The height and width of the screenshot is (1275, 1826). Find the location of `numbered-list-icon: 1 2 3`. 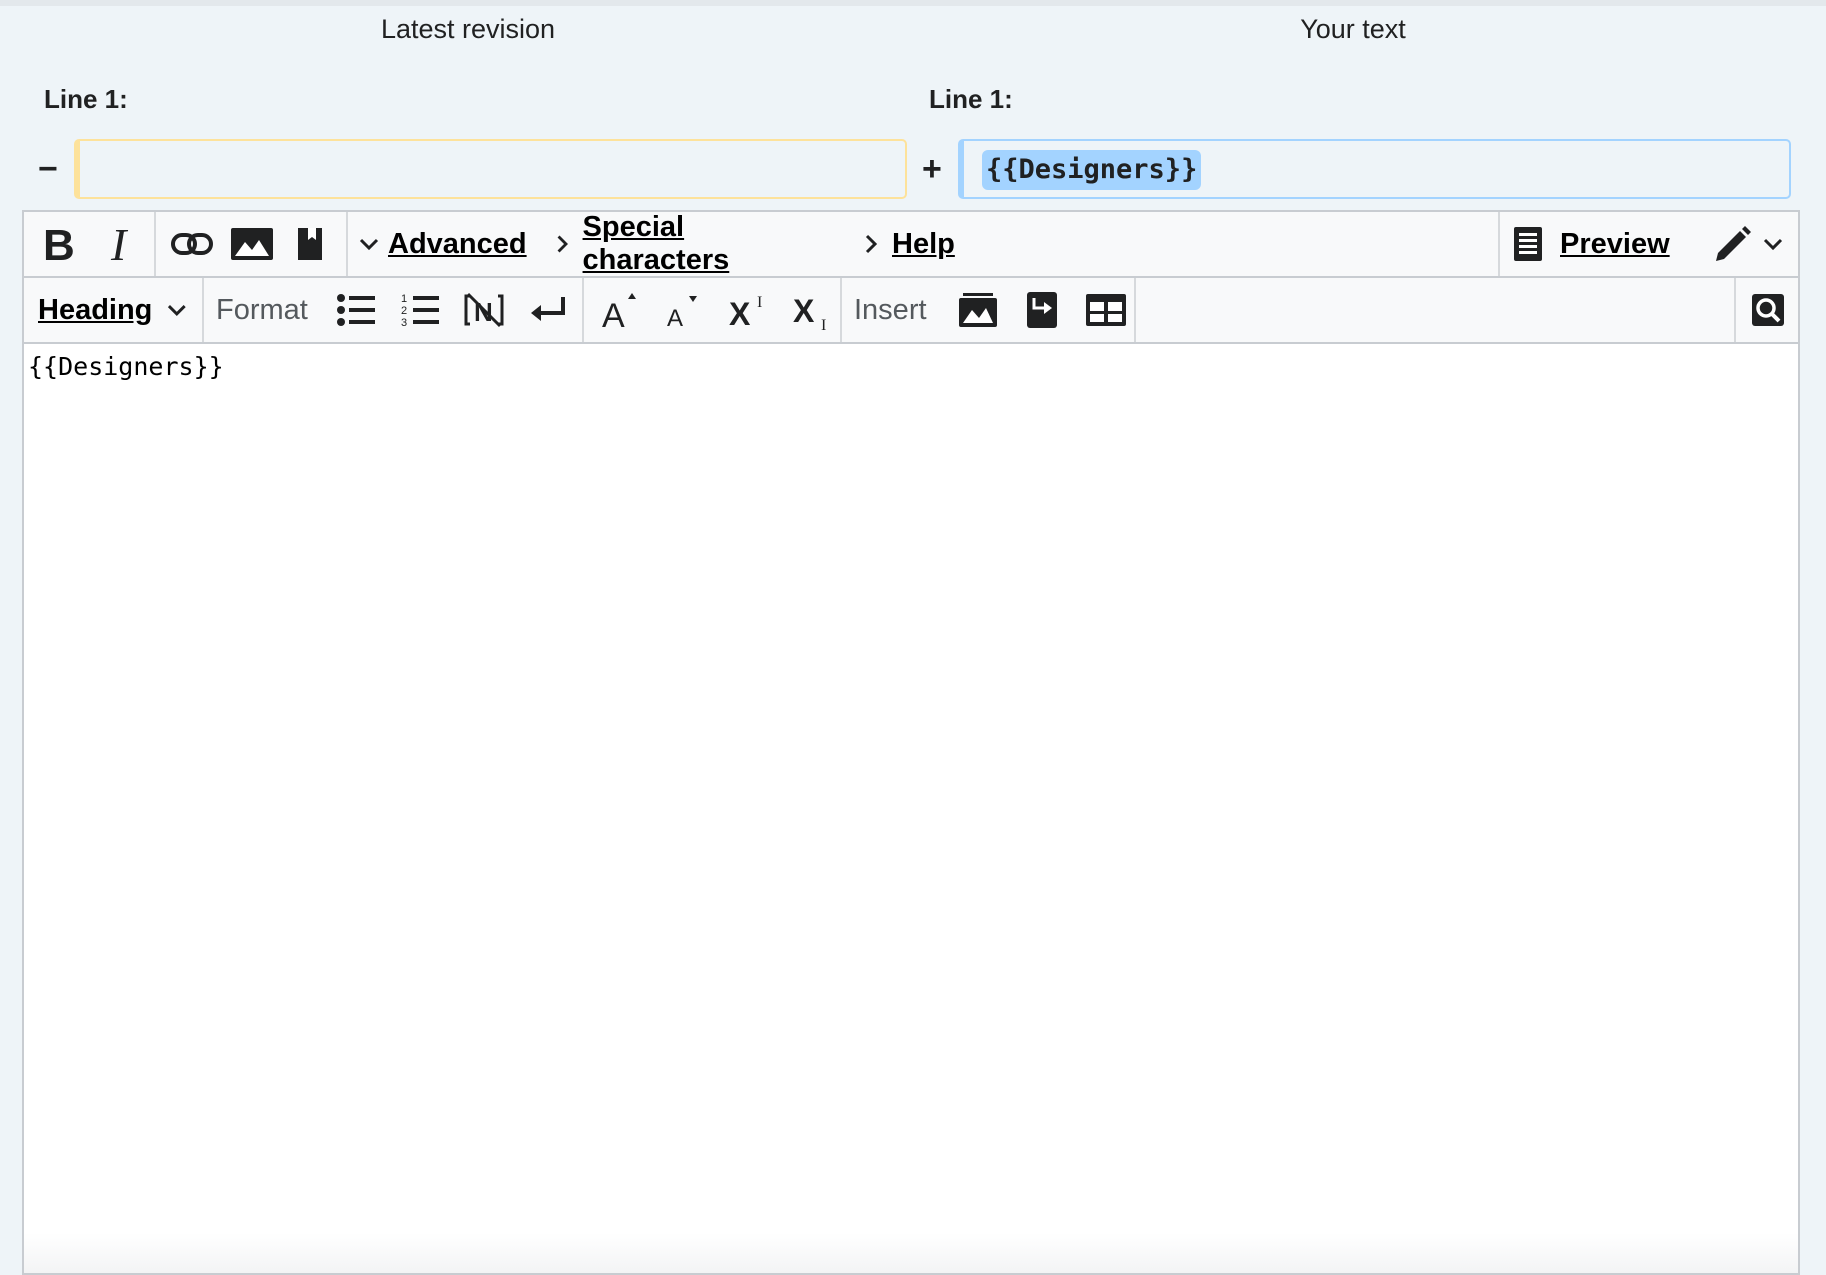

numbered-list-icon: 1 2 3 is located at coordinates (420, 310).